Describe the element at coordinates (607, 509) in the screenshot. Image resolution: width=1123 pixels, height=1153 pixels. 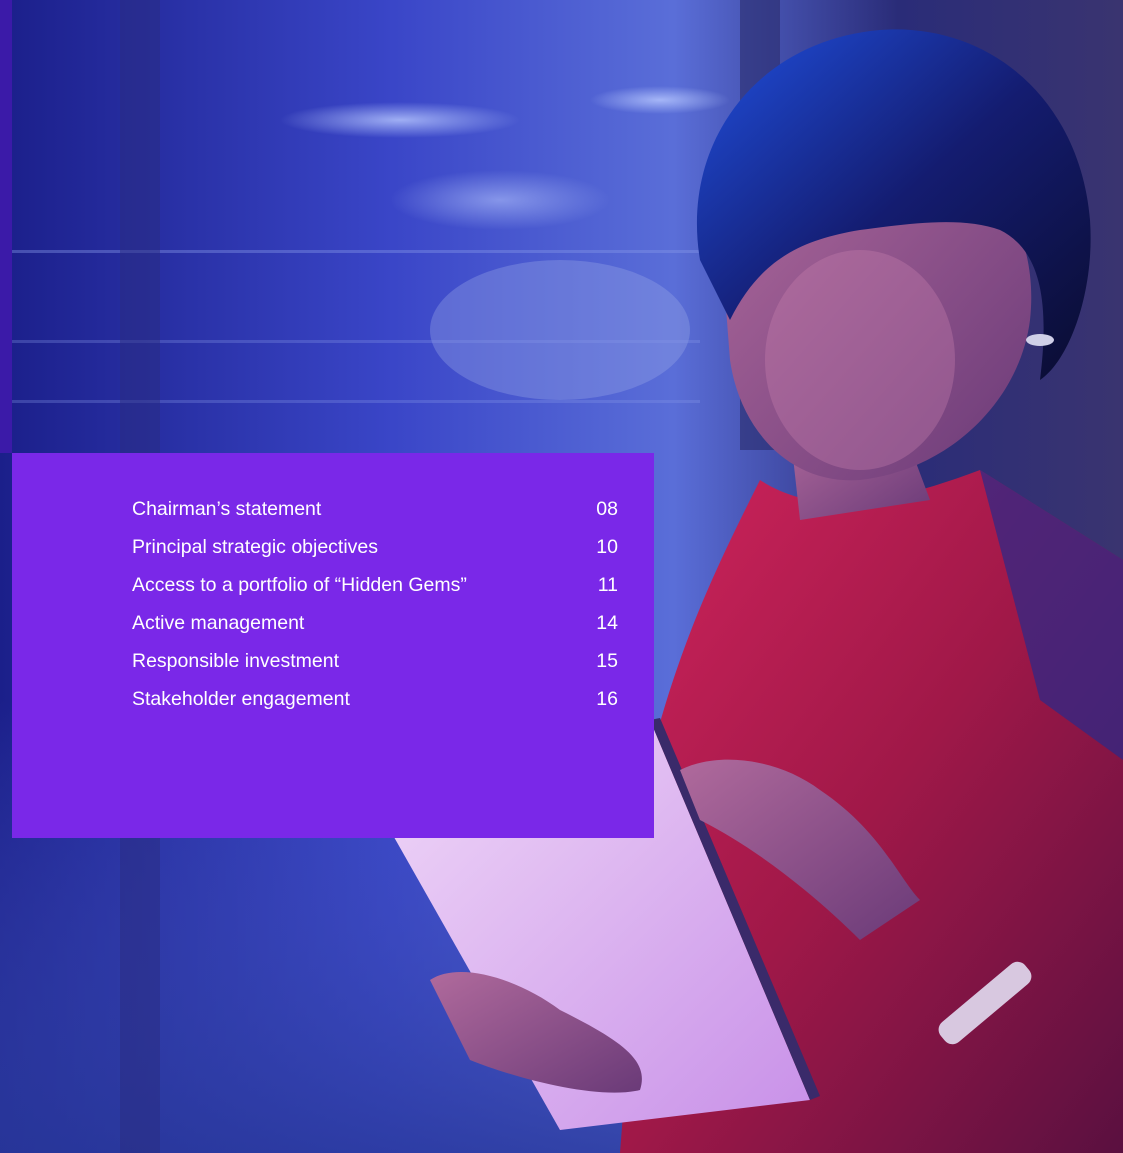
I see `contents-item-page: 08` at that location.